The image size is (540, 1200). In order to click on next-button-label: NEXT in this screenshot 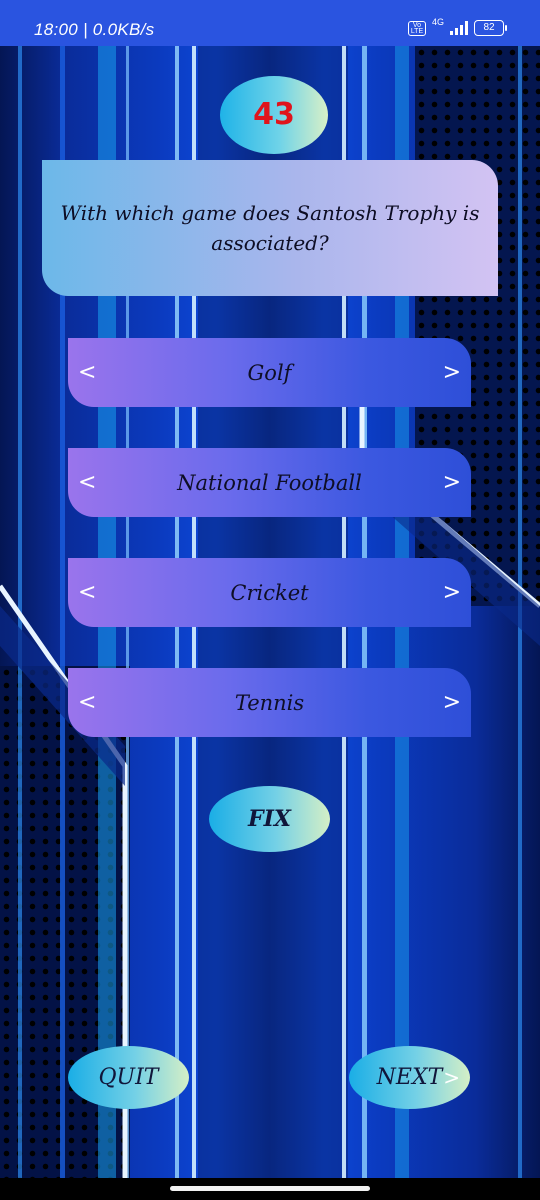, I will do `click(409, 1077)`.